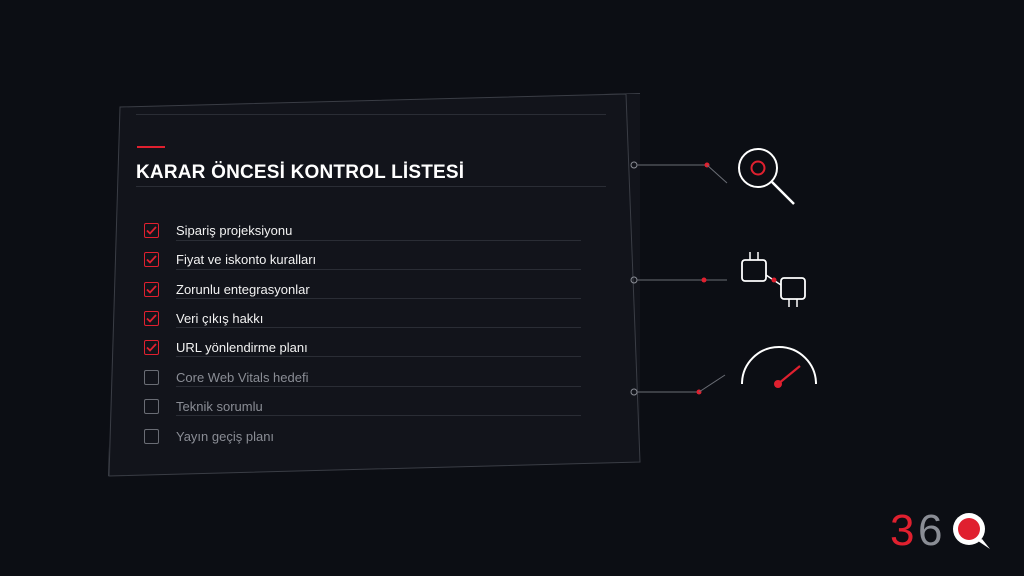 The image size is (1024, 576). I want to click on plug-connection-icon, so click(773, 279).